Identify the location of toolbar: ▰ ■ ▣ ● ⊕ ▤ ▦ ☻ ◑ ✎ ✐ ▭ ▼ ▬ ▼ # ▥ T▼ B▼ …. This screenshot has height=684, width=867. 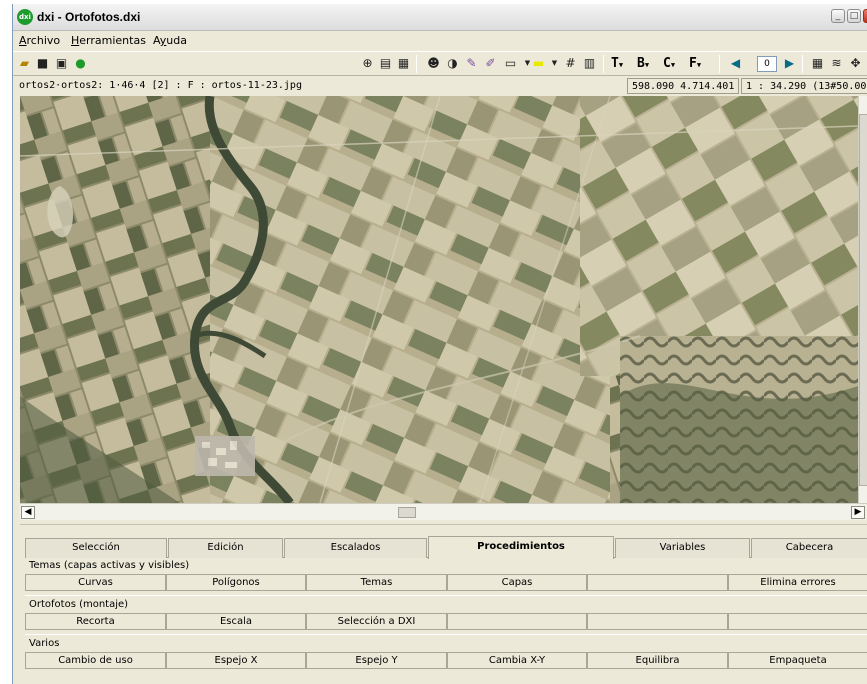
(440, 63).